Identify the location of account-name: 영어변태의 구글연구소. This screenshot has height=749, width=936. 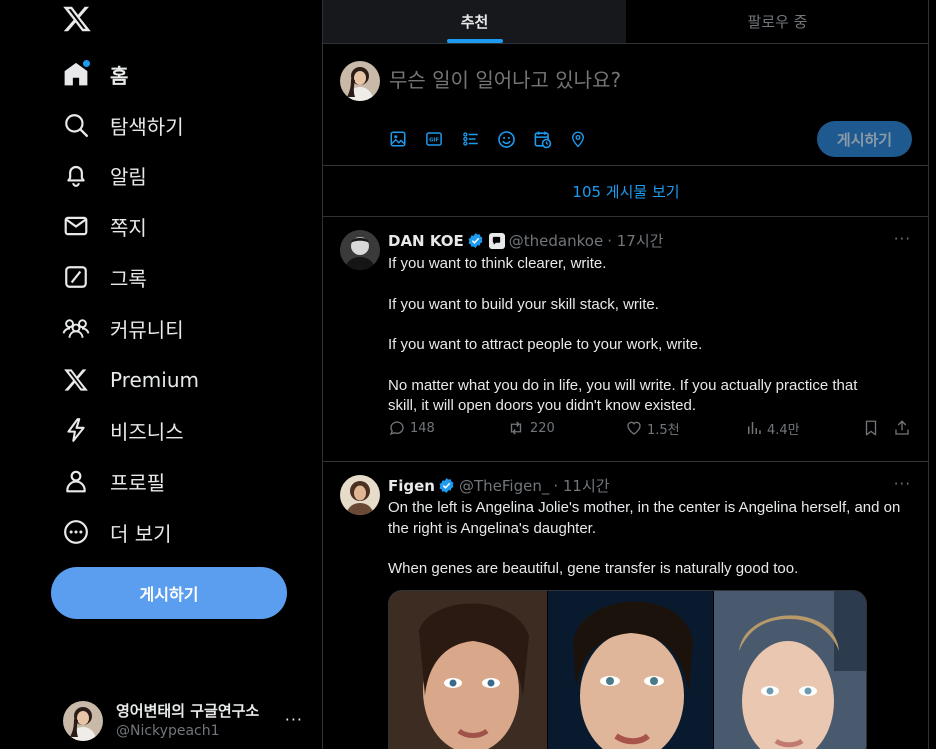
(188, 711).